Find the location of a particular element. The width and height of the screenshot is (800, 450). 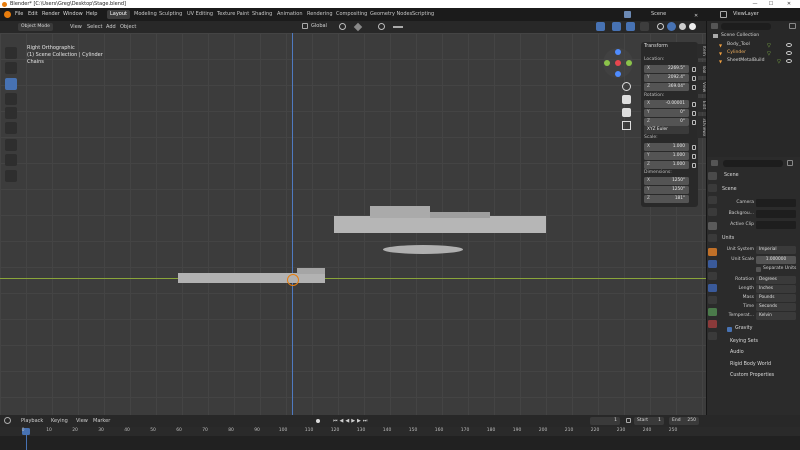

viewlayer-icon is located at coordinates (723, 14).